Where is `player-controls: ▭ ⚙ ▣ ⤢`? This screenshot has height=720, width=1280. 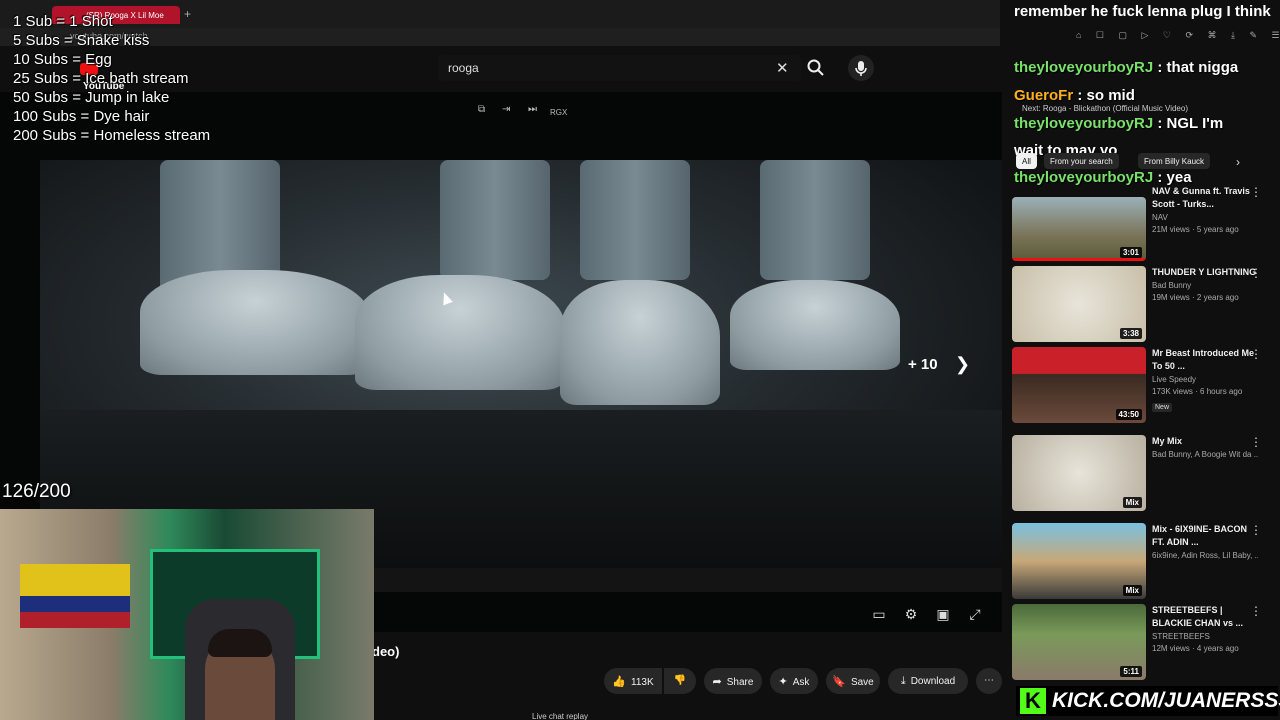
player-controls: ▭ ⚙ ▣ ⤢ is located at coordinates (925, 616).